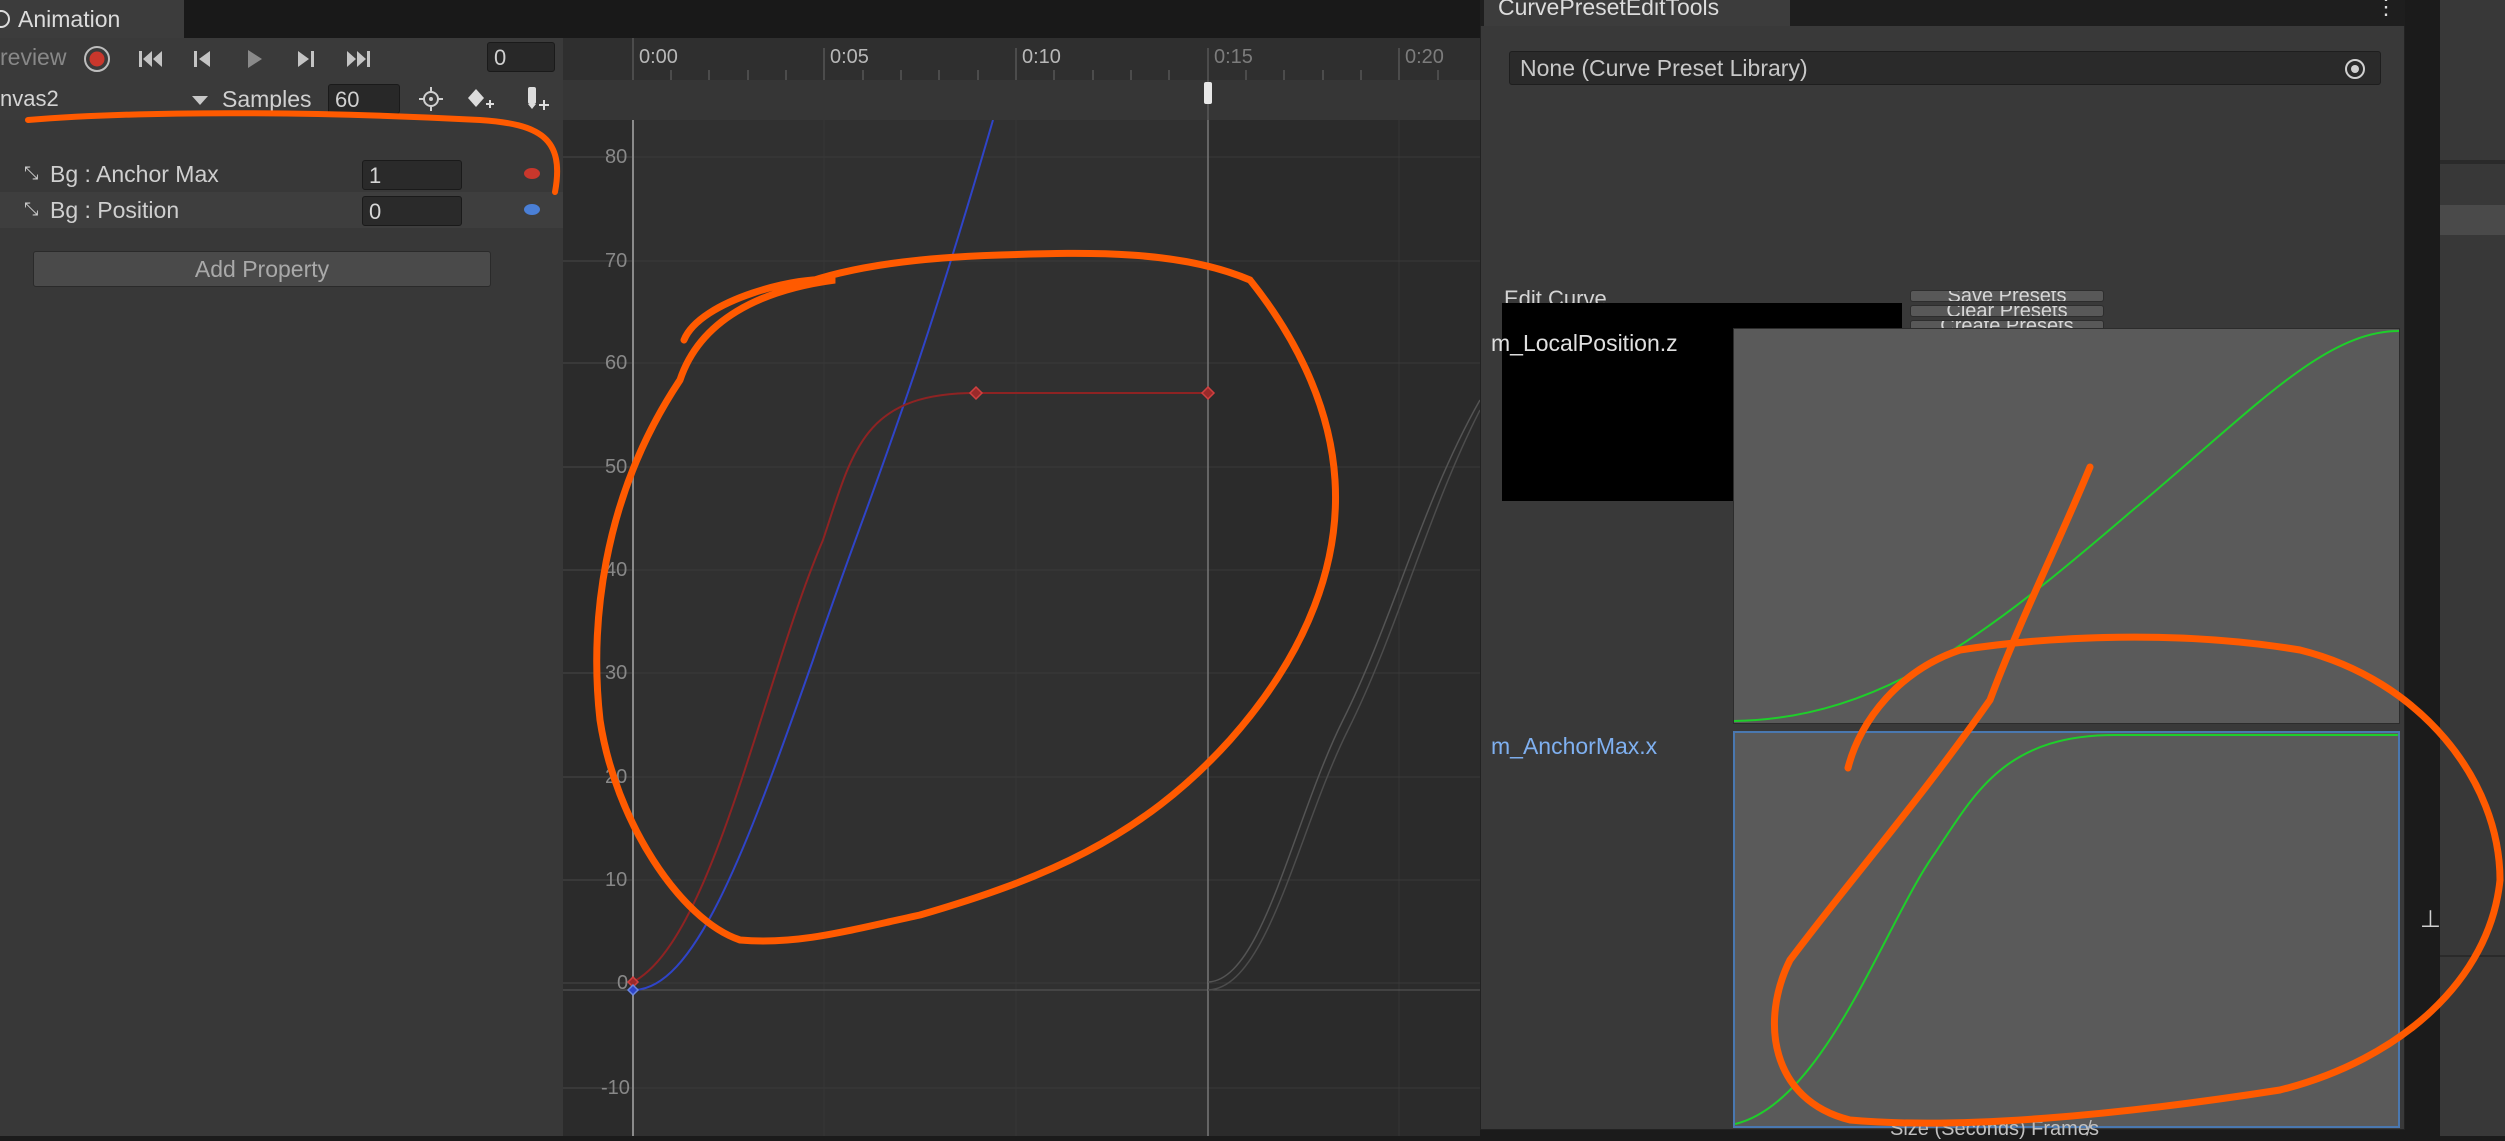 This screenshot has width=2505, height=1141. What do you see at coordinates (740, 19) in the screenshot?
I see `top-tab-strip` at bounding box center [740, 19].